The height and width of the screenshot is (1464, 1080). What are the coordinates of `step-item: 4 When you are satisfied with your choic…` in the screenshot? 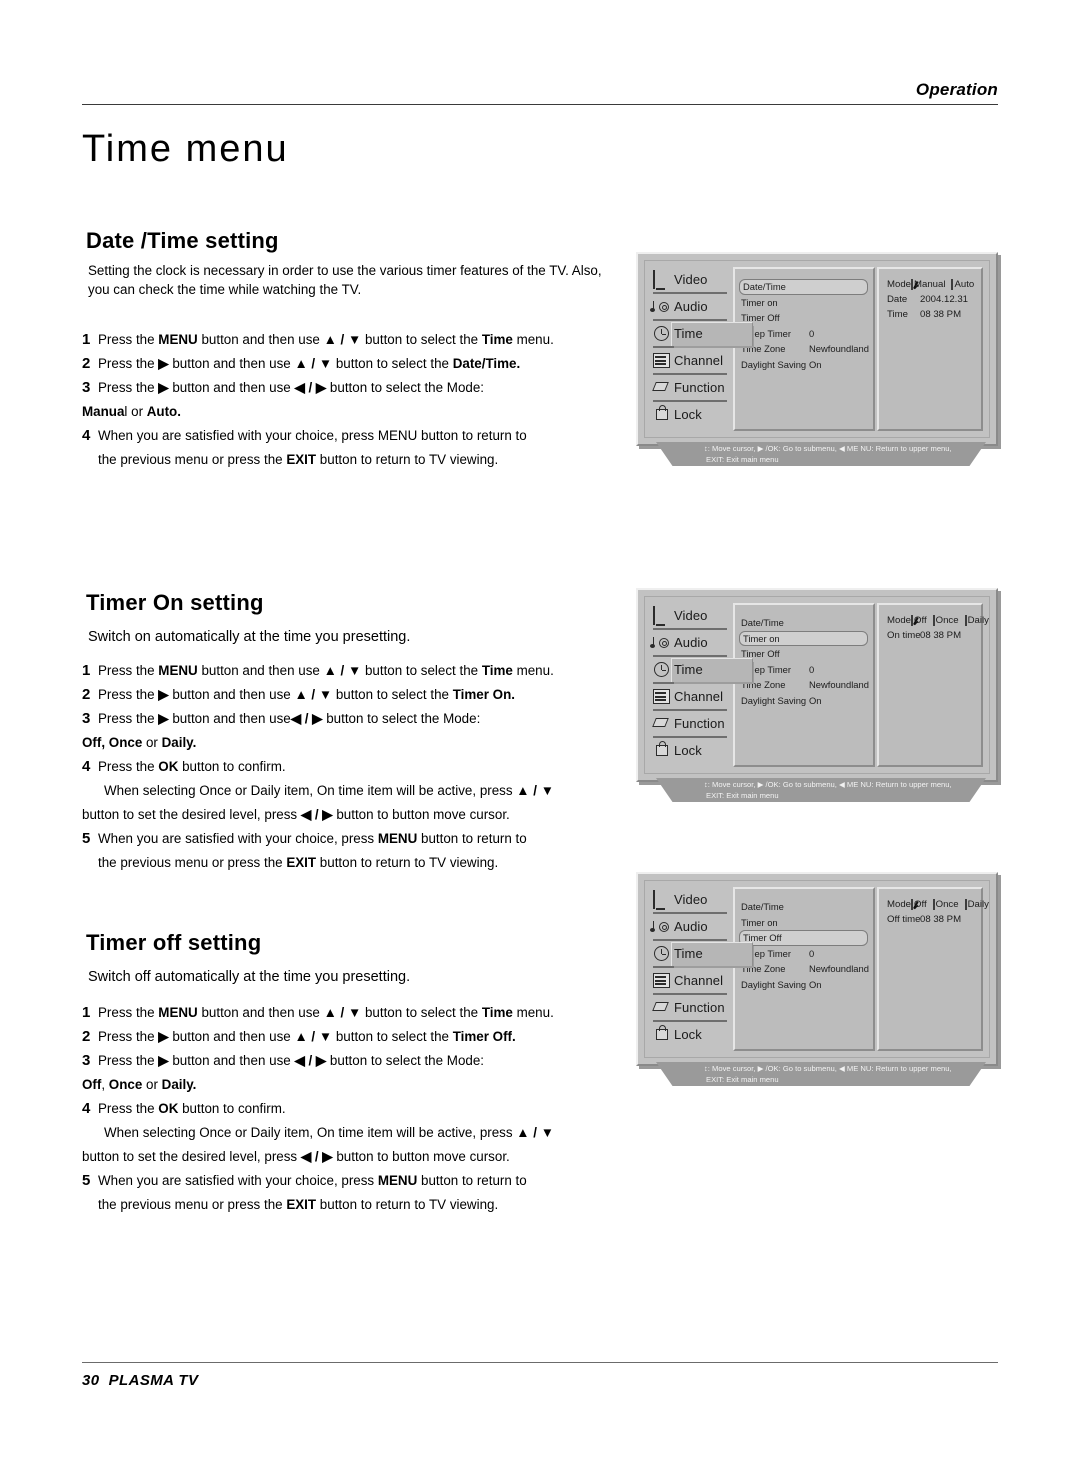 It's located at (354, 435).